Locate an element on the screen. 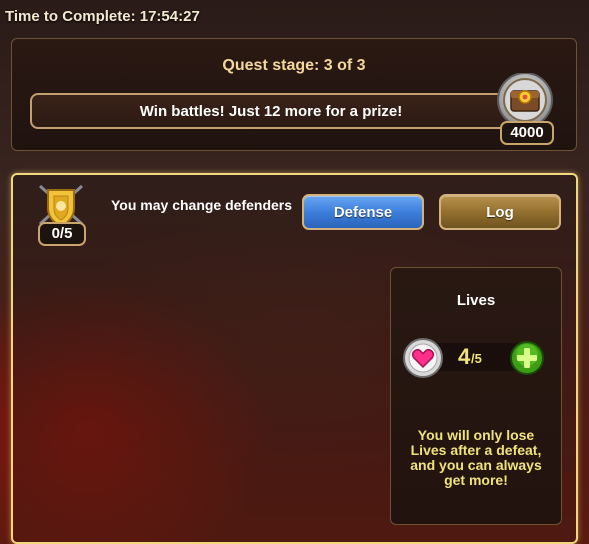 The image size is (589, 544). quest-prize: 4000 is located at coordinates (527, 110).